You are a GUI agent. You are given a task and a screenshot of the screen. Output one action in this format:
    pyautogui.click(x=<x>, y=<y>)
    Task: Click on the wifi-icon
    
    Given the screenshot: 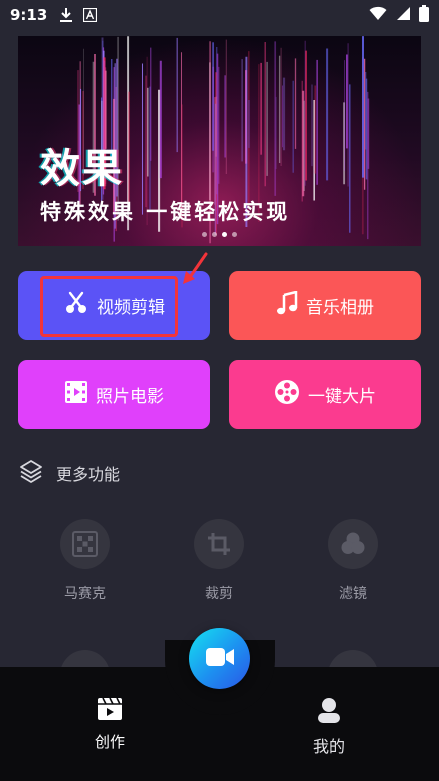 What is the action you would take?
    pyautogui.click(x=378, y=15)
    